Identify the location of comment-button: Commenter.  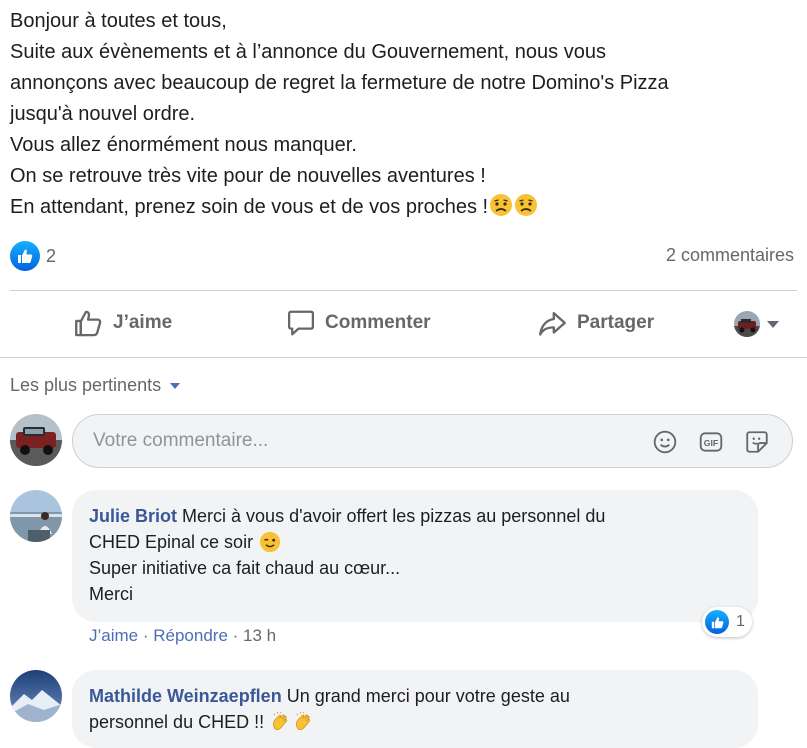
(358, 323).